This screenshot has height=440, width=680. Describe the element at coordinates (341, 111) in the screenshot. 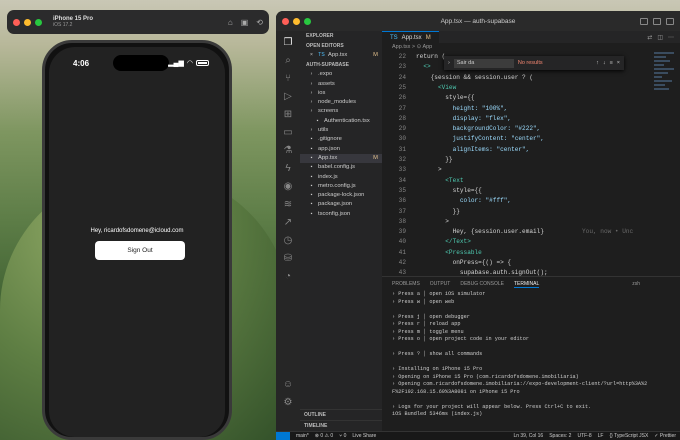

I see `file-tree-item: › screens` at that location.